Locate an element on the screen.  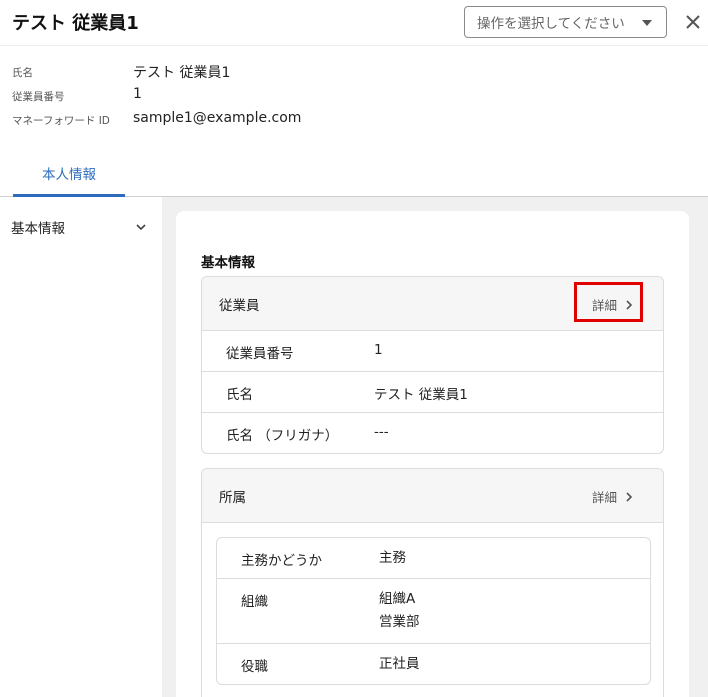
tab-bar: 本人情報 is located at coordinates (354, 176).